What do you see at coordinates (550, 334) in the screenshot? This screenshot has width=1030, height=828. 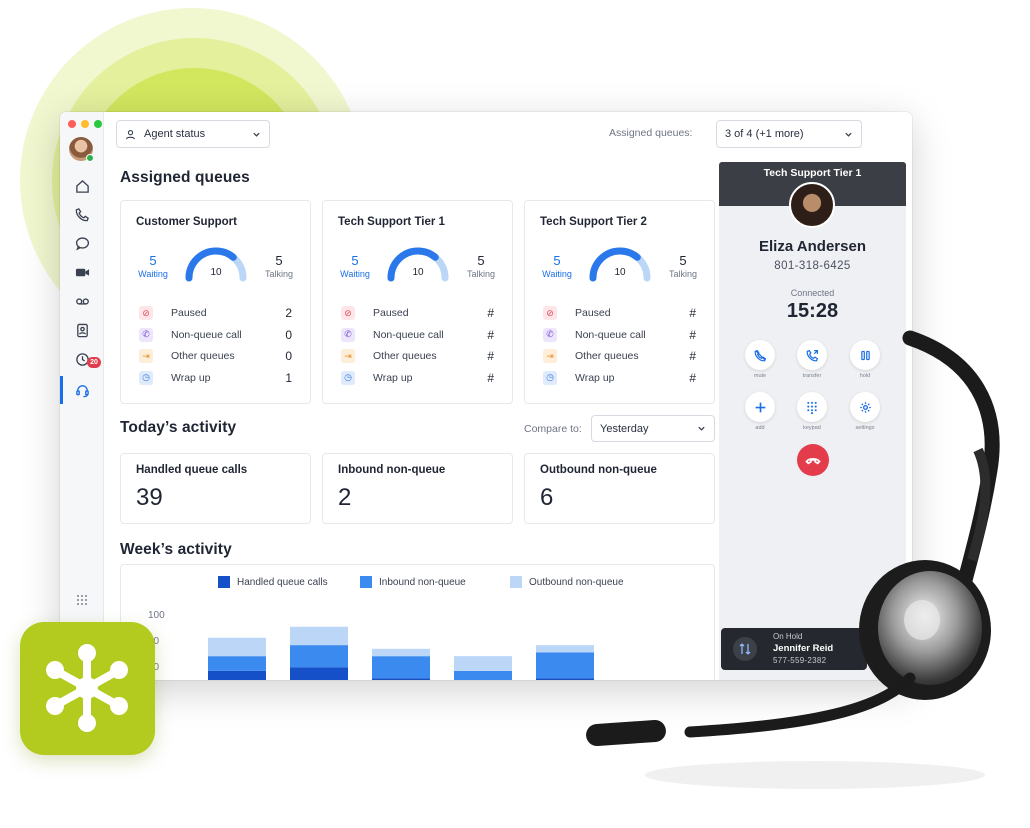 I see `non-queue-call-icon: ✆` at bounding box center [550, 334].